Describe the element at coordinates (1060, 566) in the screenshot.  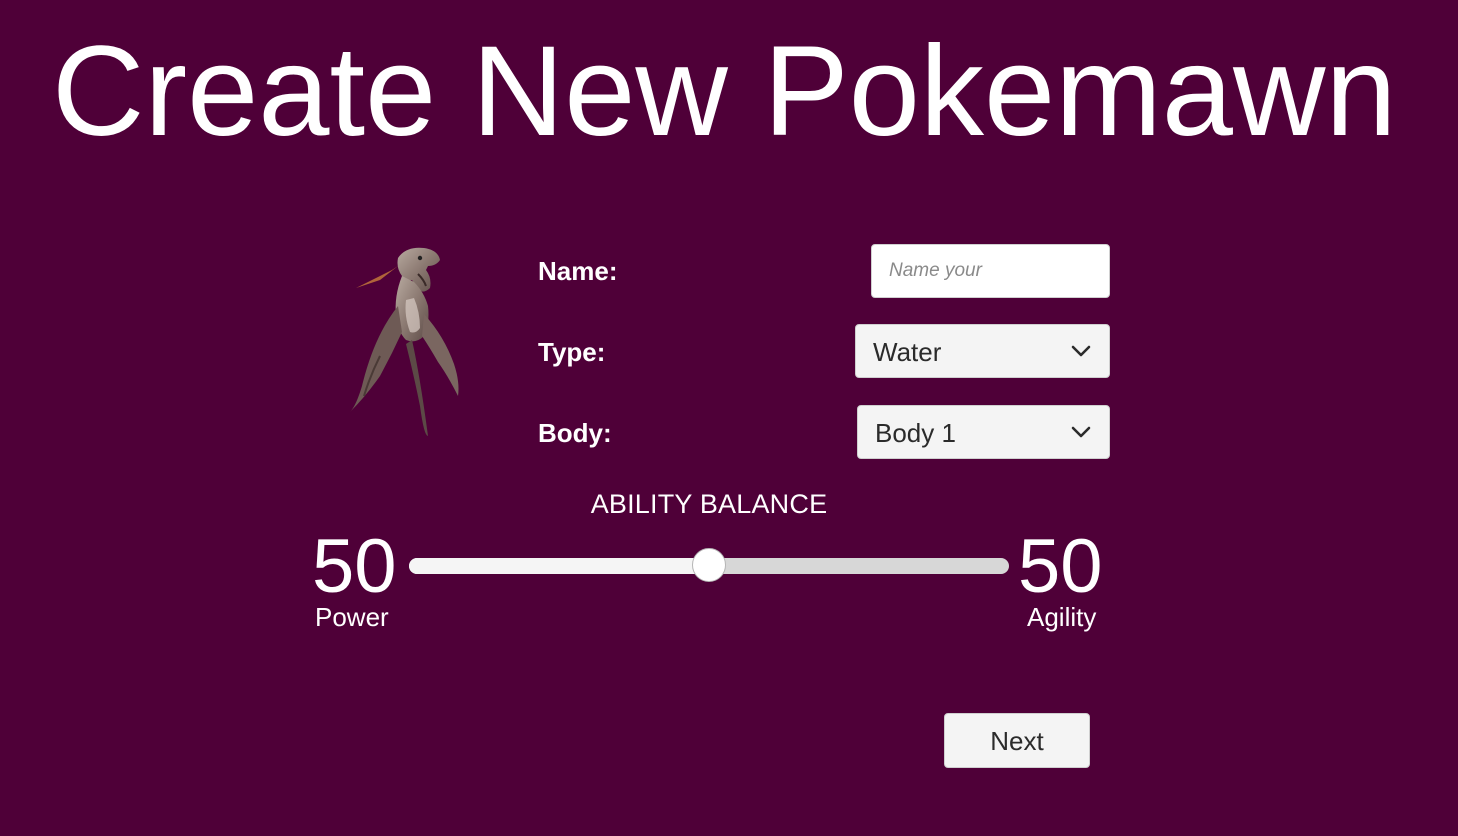
I see `agility-value: 50` at that location.